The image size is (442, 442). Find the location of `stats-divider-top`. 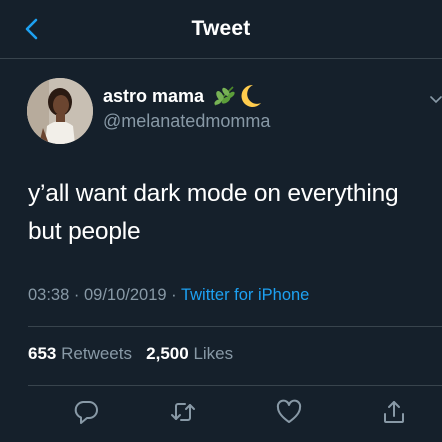

stats-divider-top is located at coordinates (235, 326).